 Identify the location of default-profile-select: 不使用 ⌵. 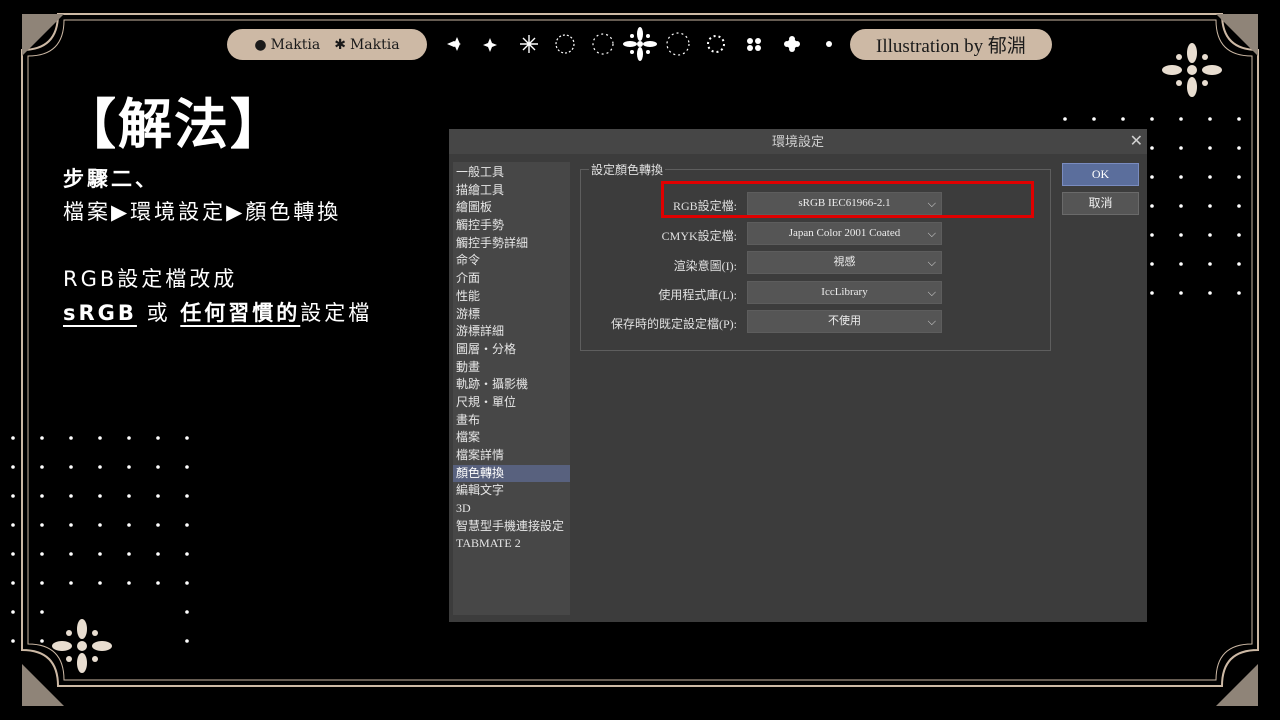
(844, 321).